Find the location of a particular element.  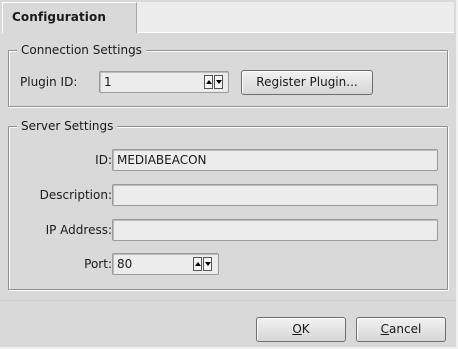

cancel-label-rest: ancel is located at coordinates (405, 329).